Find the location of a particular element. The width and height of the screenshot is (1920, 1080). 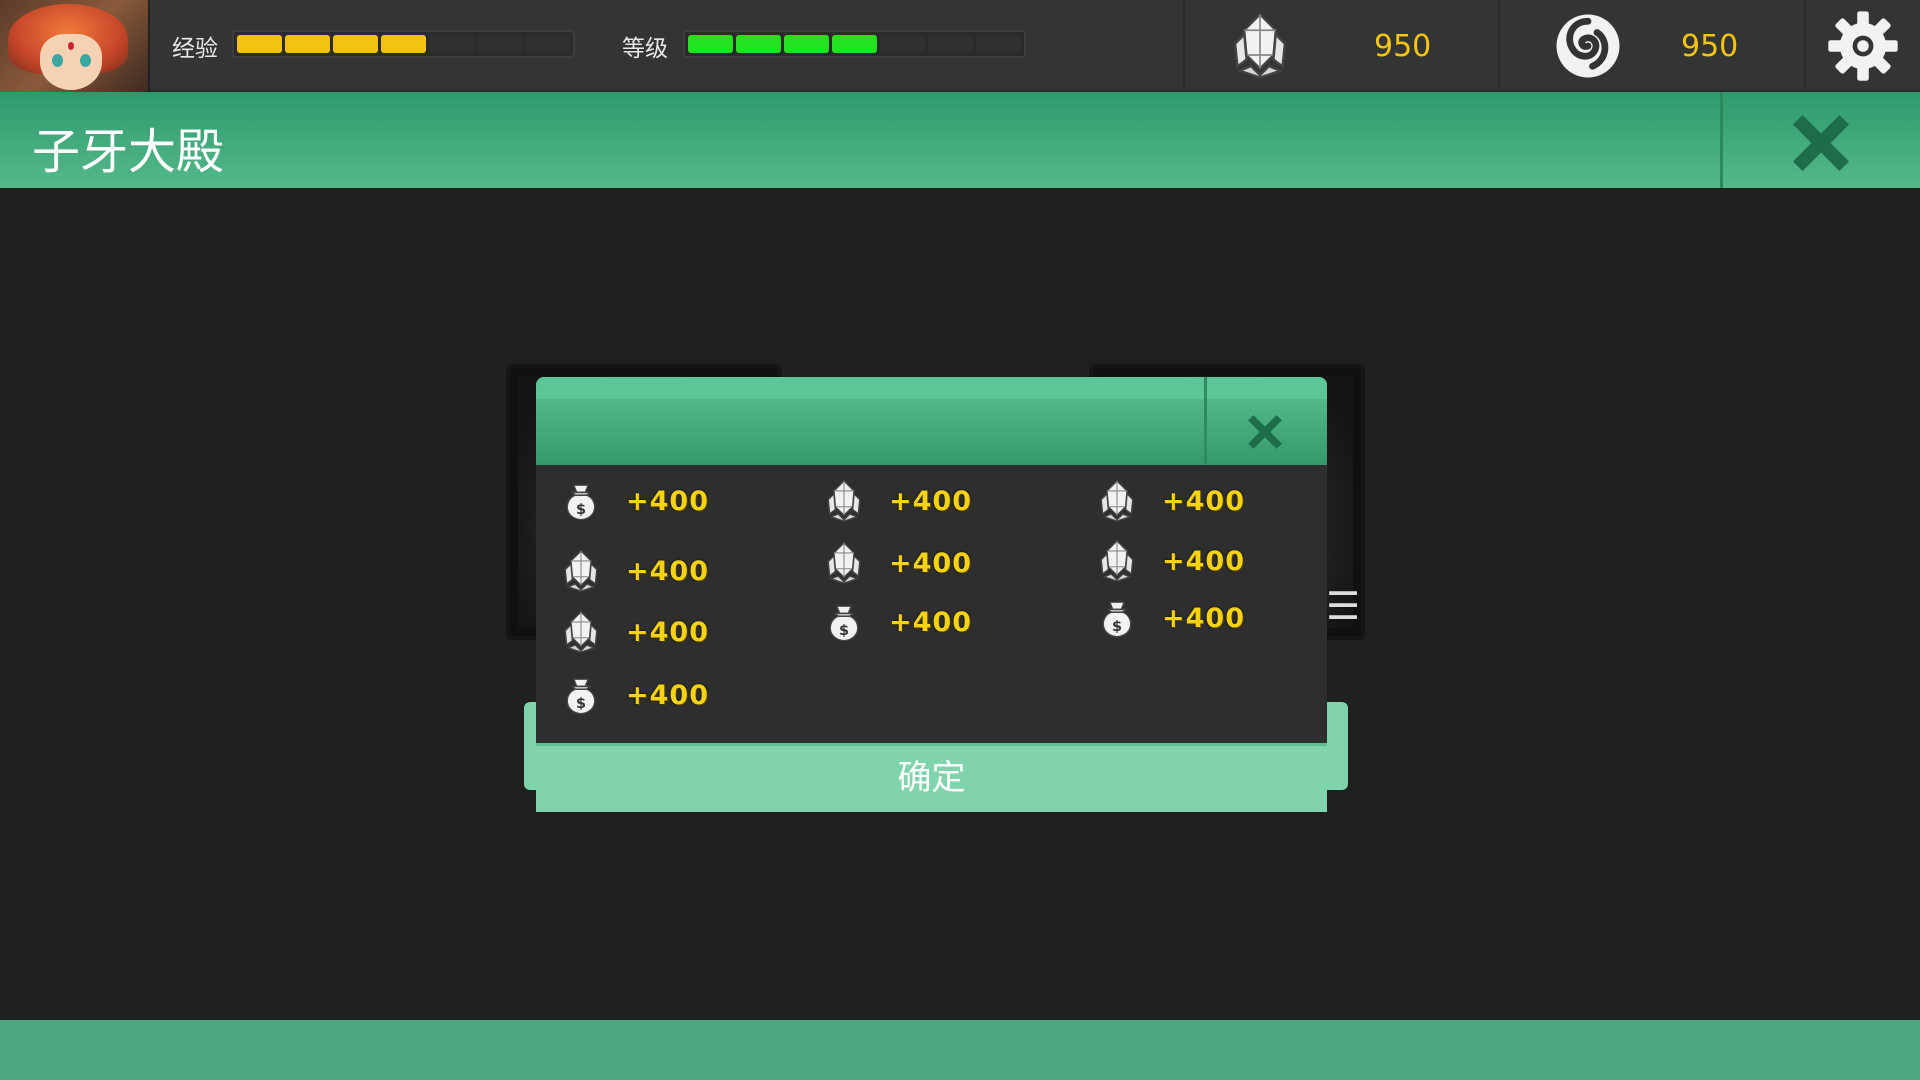

dialog-header is located at coordinates (931, 421).